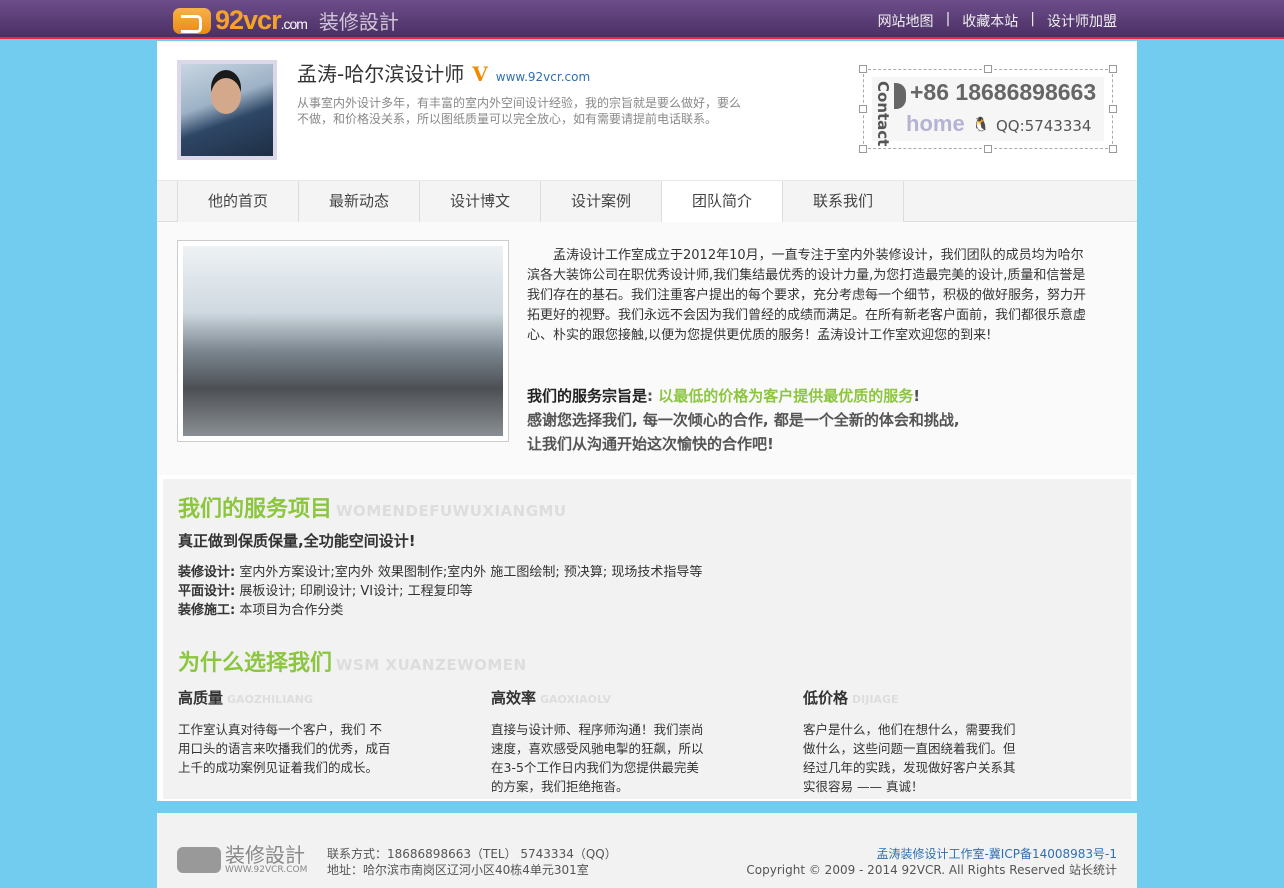 This screenshot has height=888, width=1284. Describe the element at coordinates (354, 591) in the screenshot. I see `service-value: 展板设计; 印刷设计; VI设计; 工程复印等` at that location.